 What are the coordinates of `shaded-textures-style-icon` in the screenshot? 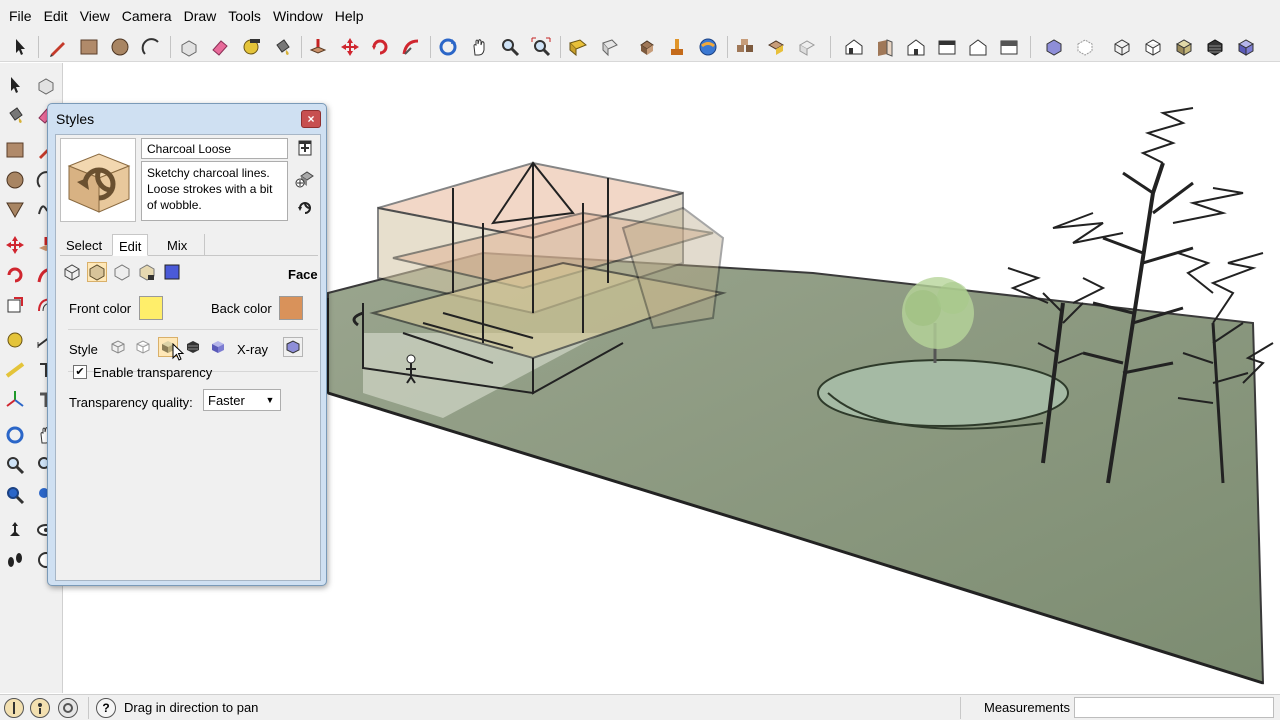 It's located at (1215, 47).